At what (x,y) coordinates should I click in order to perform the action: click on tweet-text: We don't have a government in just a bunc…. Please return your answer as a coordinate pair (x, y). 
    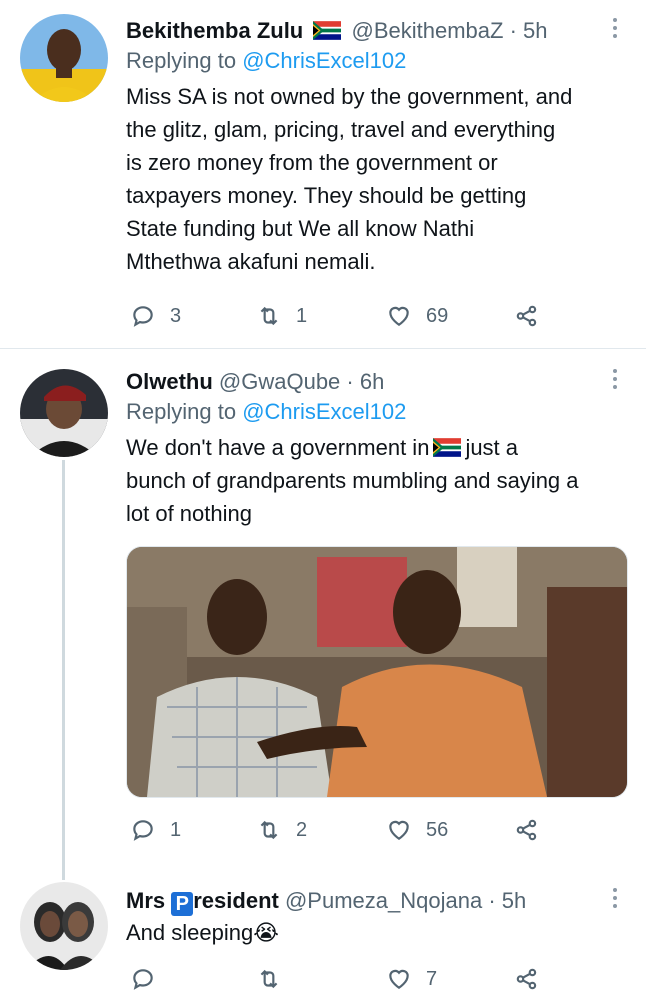
    Looking at the image, I should click on (376, 480).